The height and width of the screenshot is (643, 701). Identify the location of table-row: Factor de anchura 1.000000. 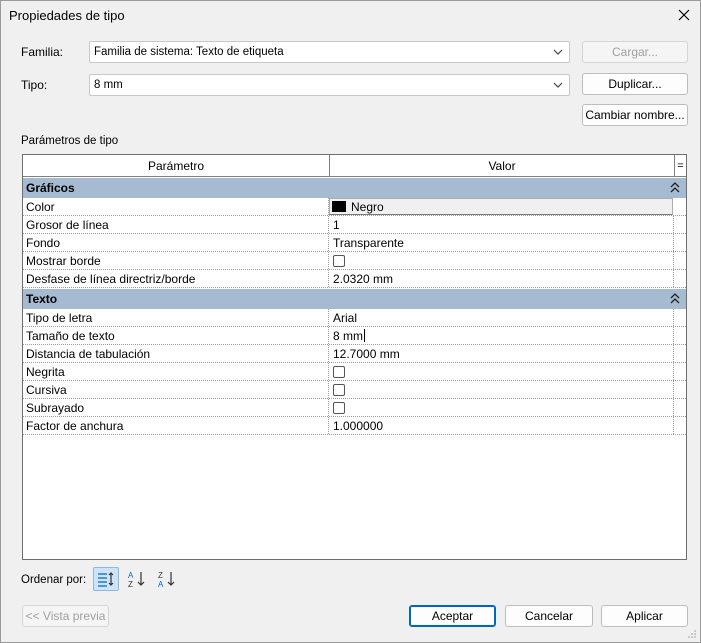
(354, 426).